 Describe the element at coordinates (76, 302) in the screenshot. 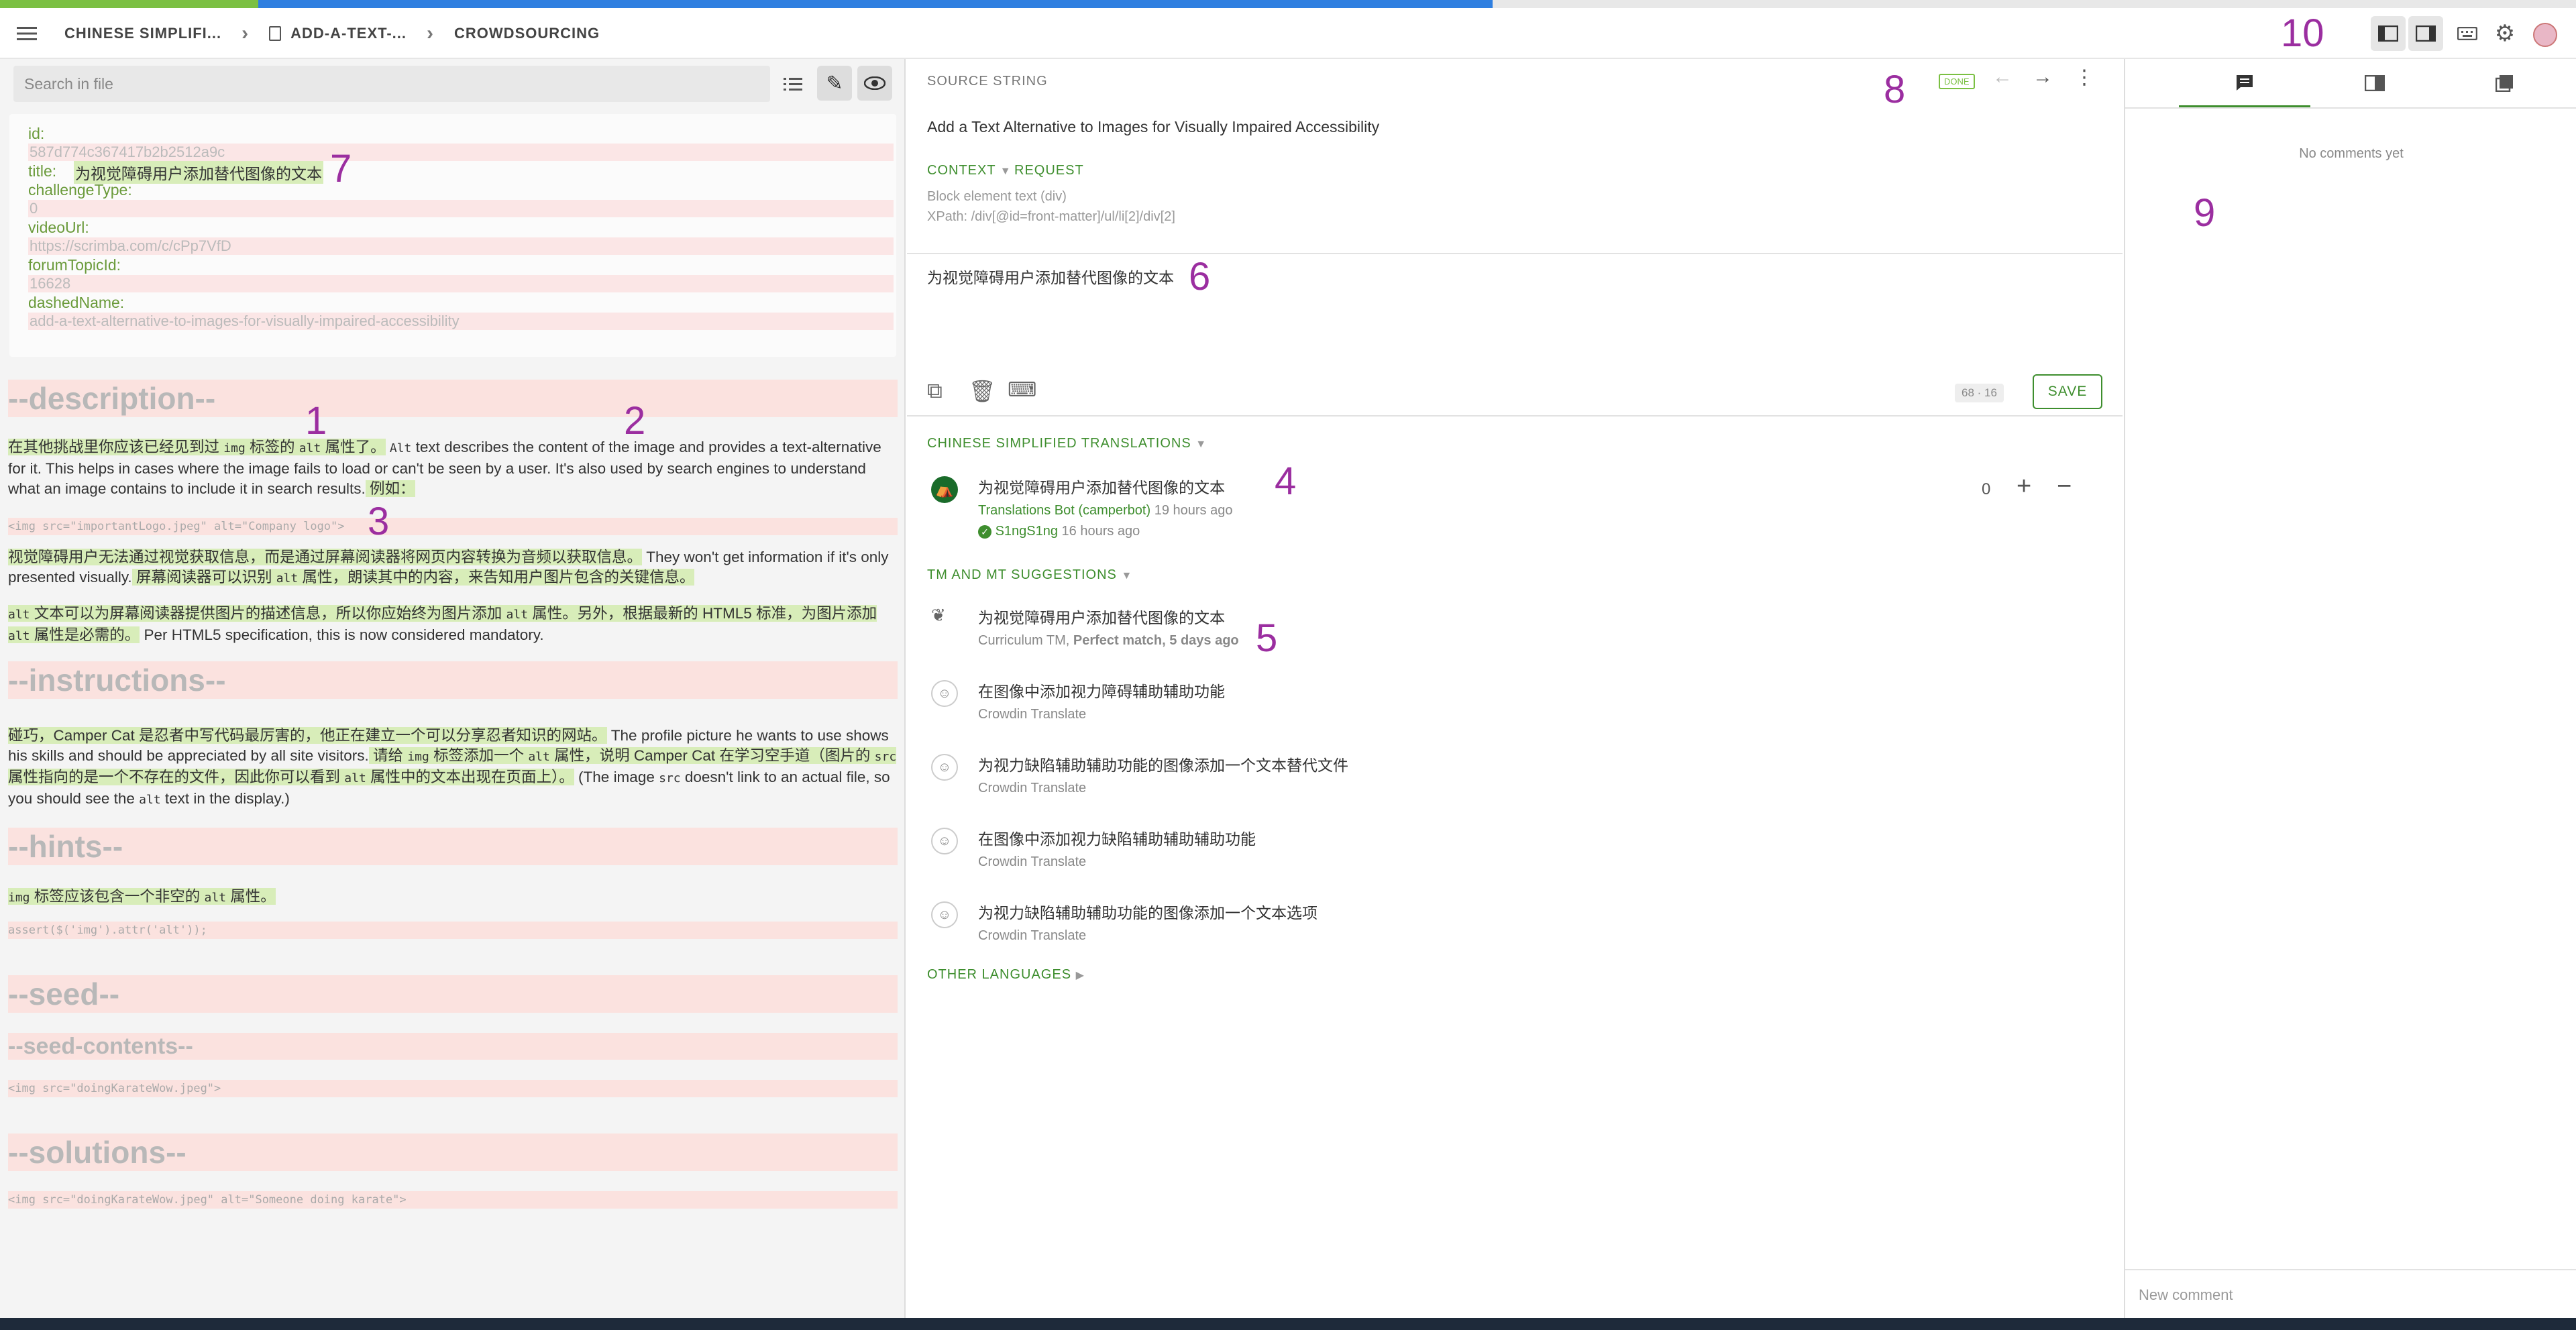

I see `meta-key-dashedname: dashedName:` at that location.